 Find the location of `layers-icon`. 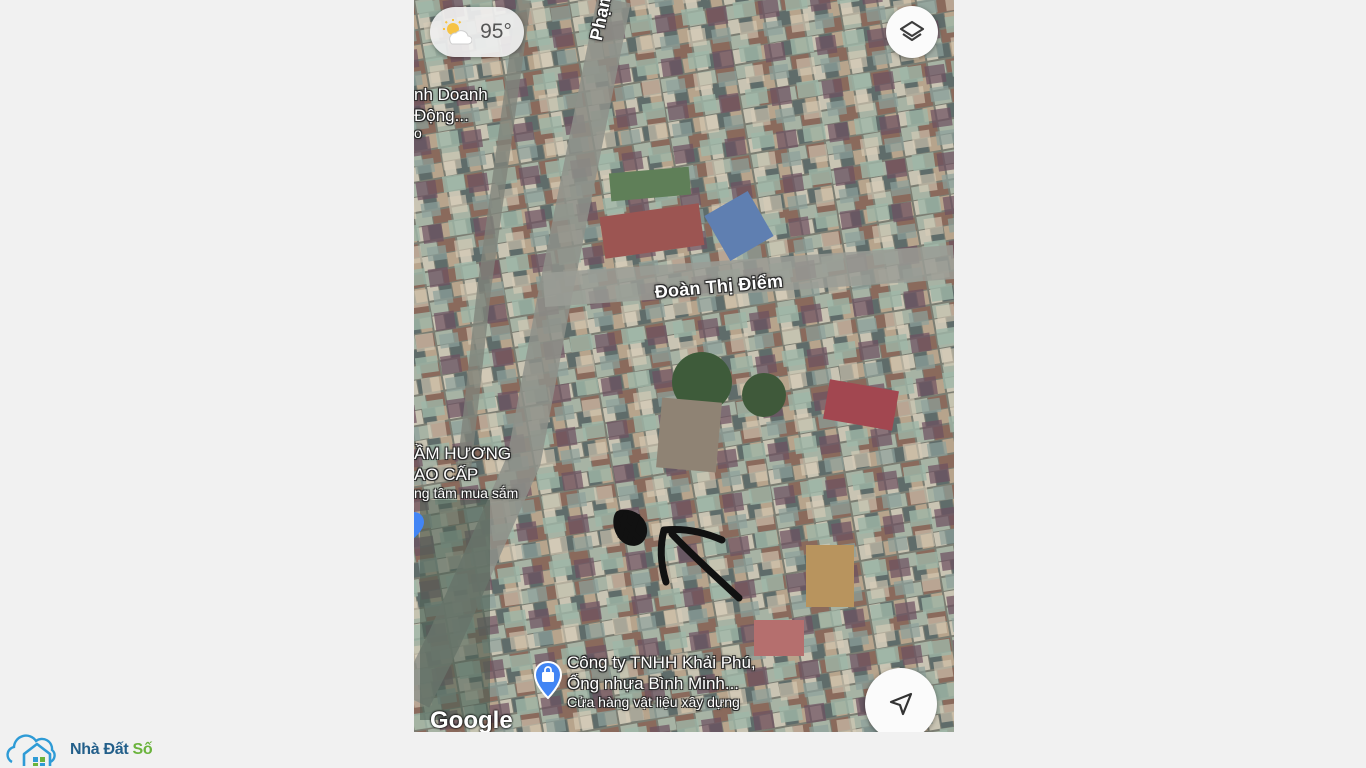

layers-icon is located at coordinates (912, 31).